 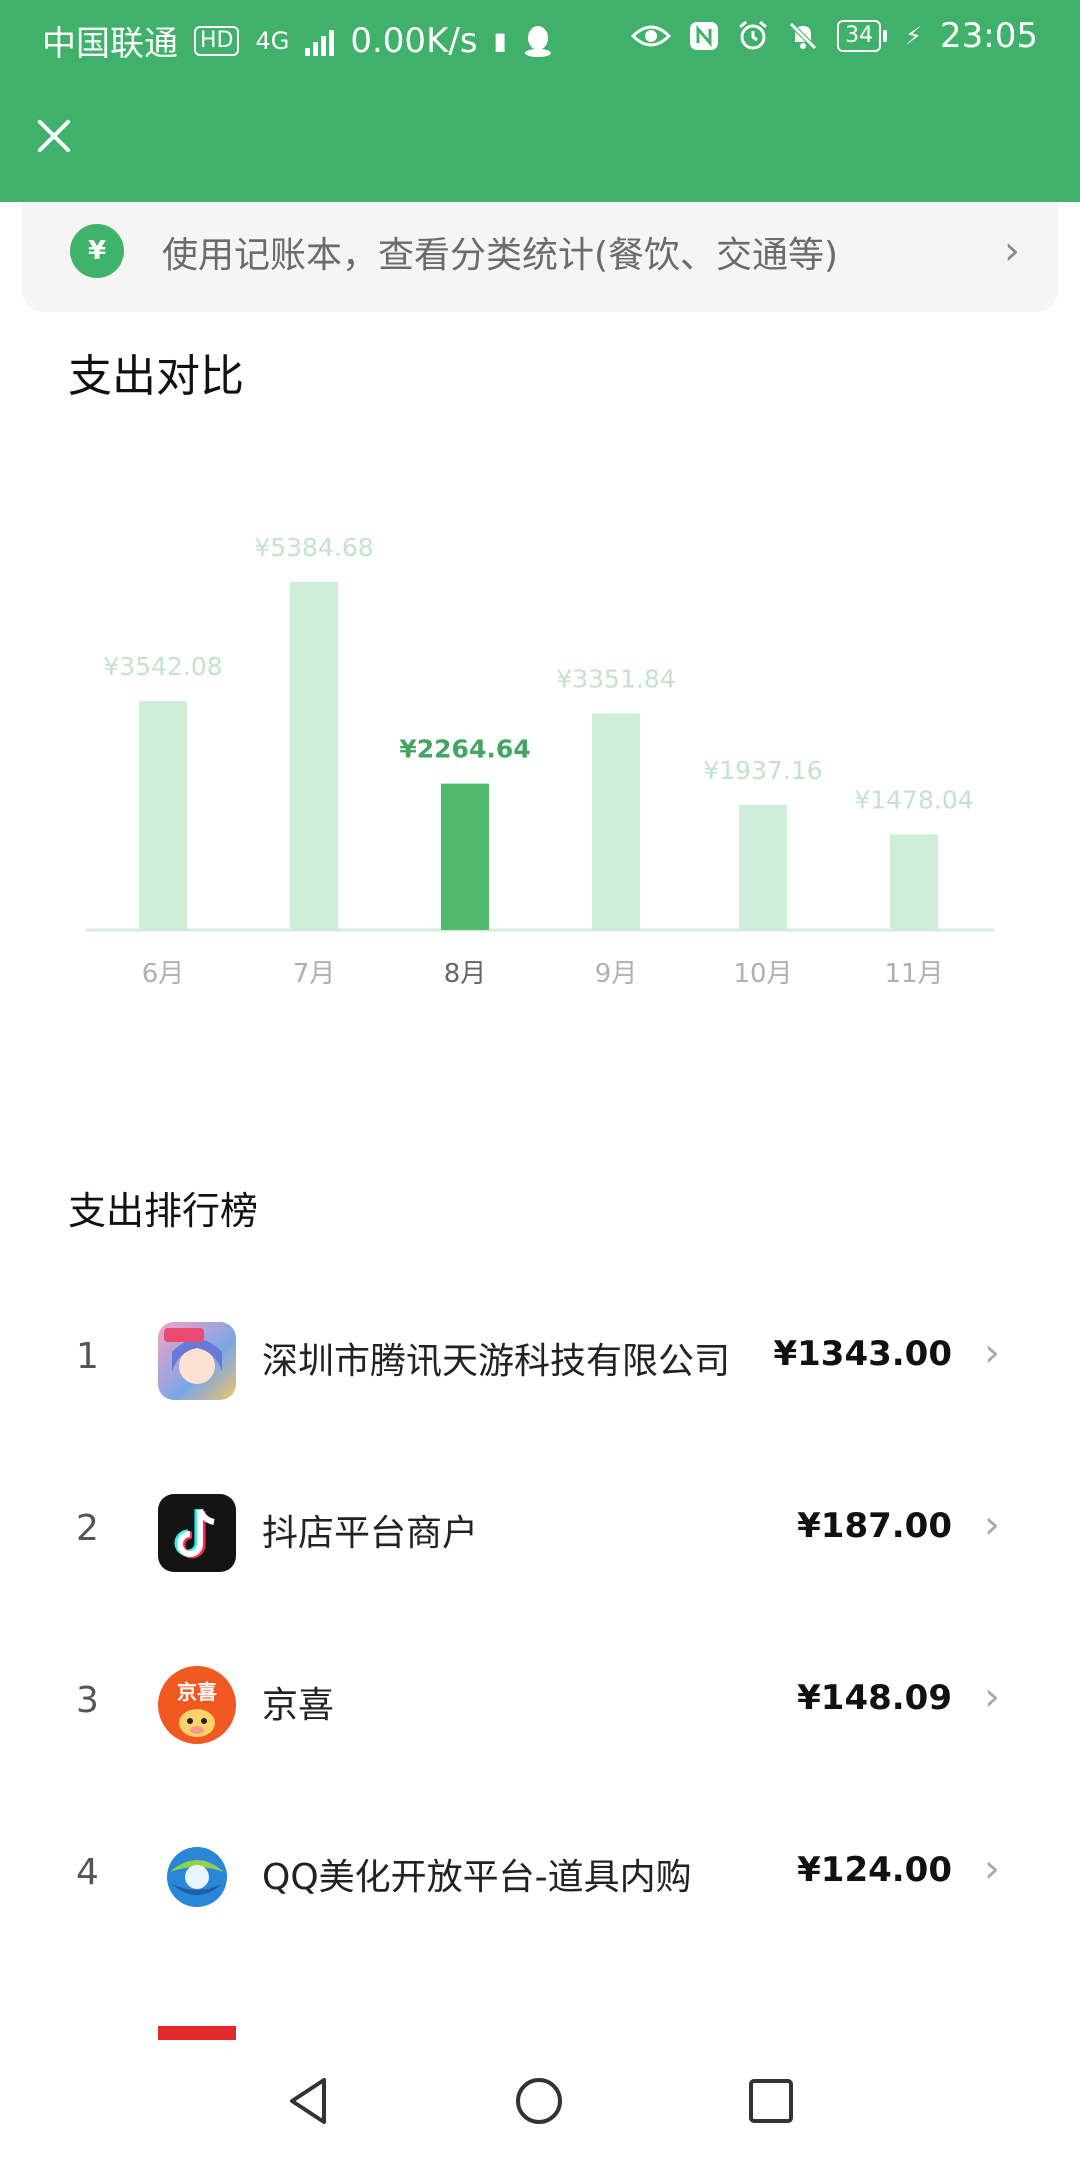 What do you see at coordinates (913, 974) in the screenshot?
I see `chart-tick-label: 11月` at bounding box center [913, 974].